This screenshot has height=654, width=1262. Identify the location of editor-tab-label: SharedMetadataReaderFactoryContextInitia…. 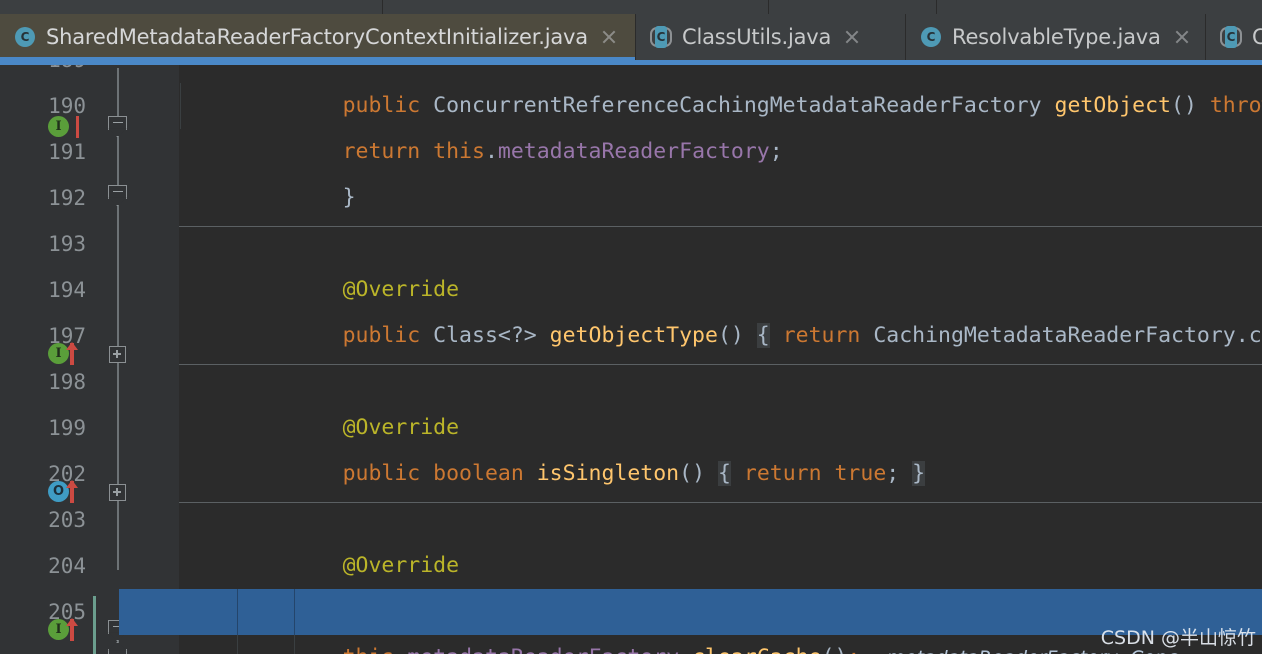
(317, 37).